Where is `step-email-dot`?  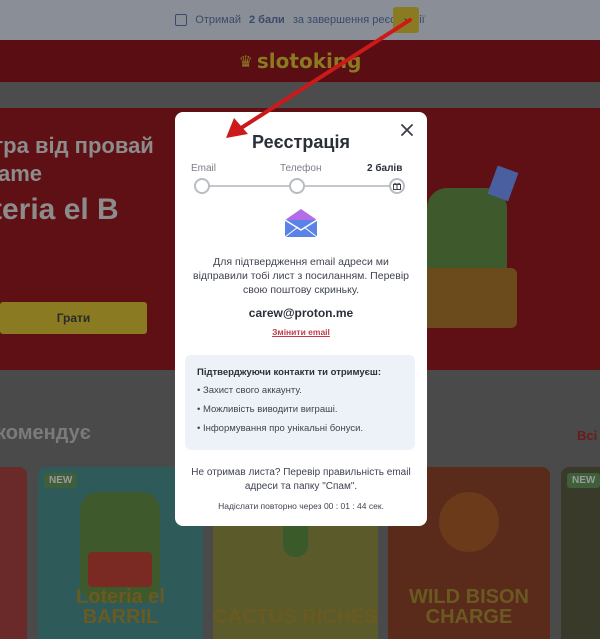 step-email-dot is located at coordinates (202, 186).